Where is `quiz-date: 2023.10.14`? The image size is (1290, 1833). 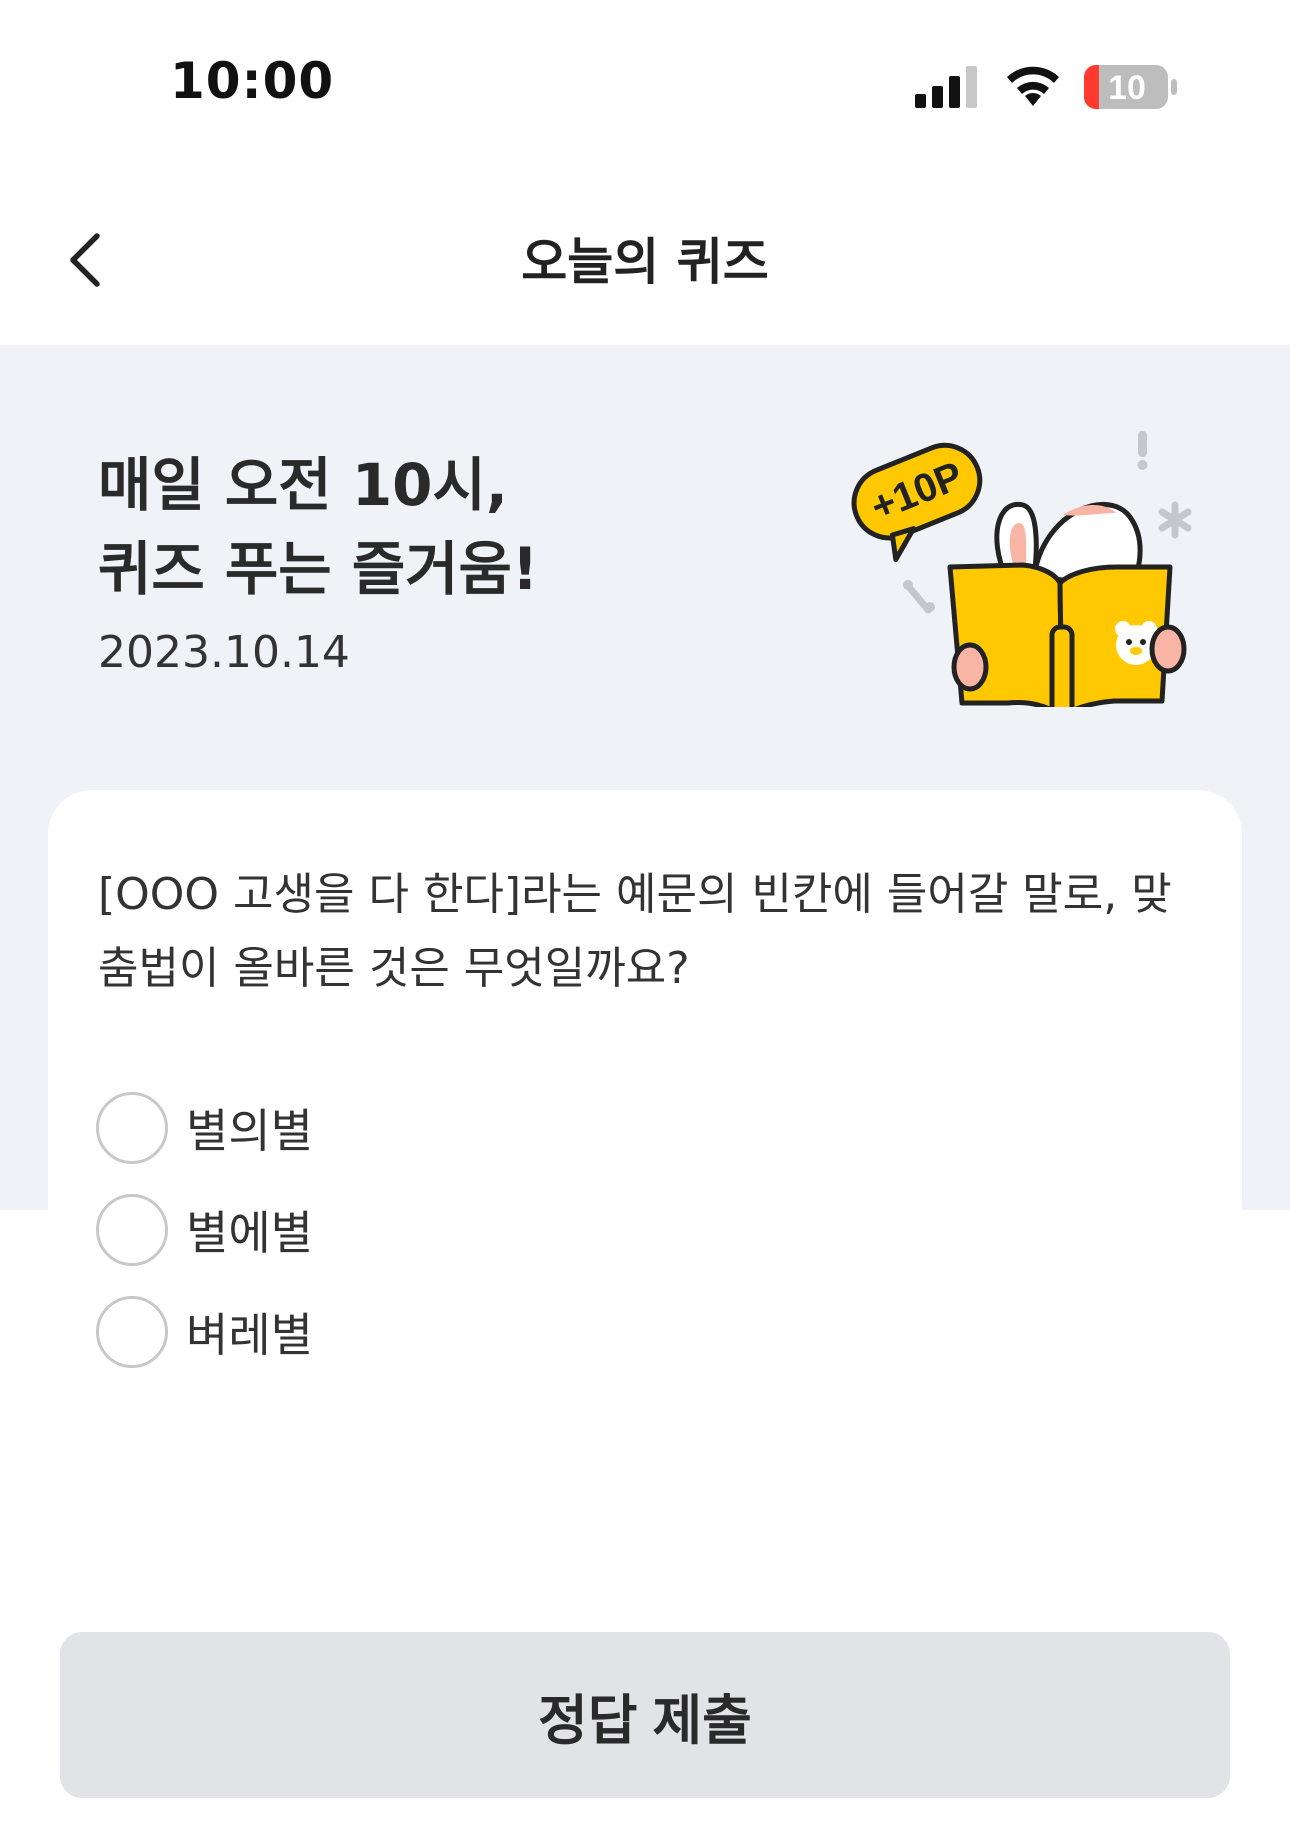
quiz-date: 2023.10.14 is located at coordinates (224, 652).